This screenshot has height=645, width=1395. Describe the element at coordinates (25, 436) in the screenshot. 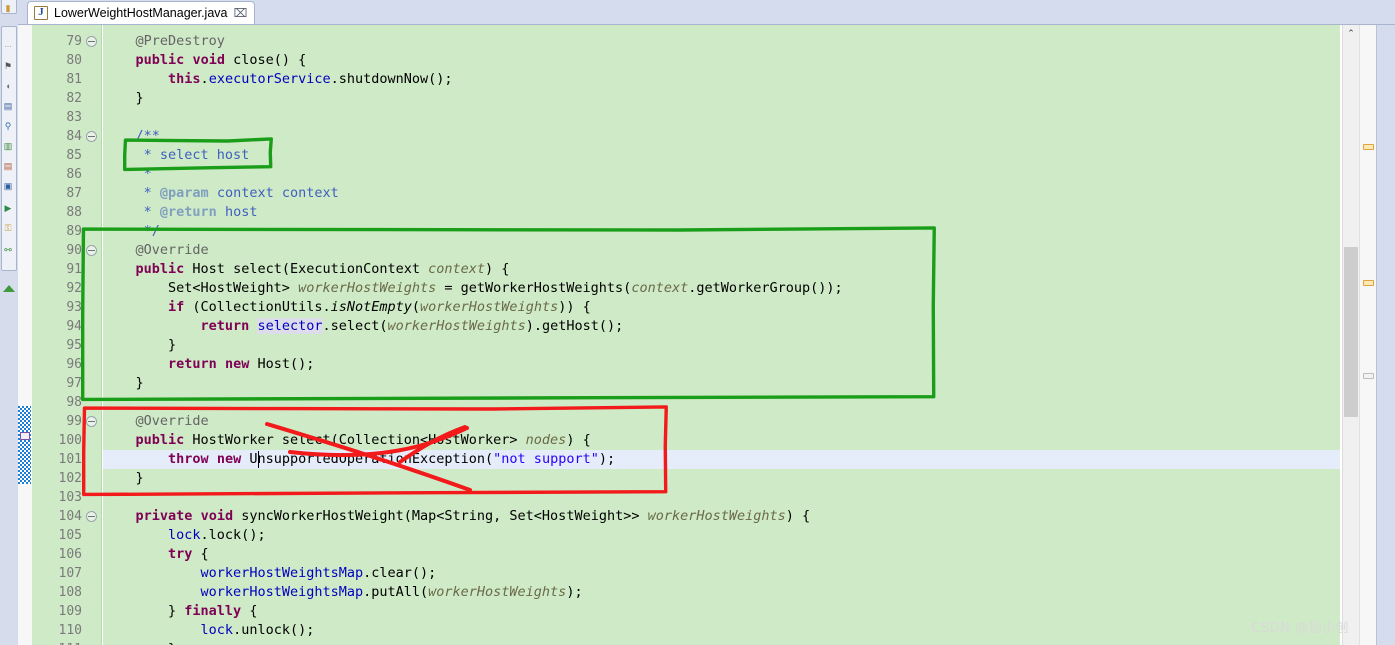

I see `quickfix-marker` at that location.